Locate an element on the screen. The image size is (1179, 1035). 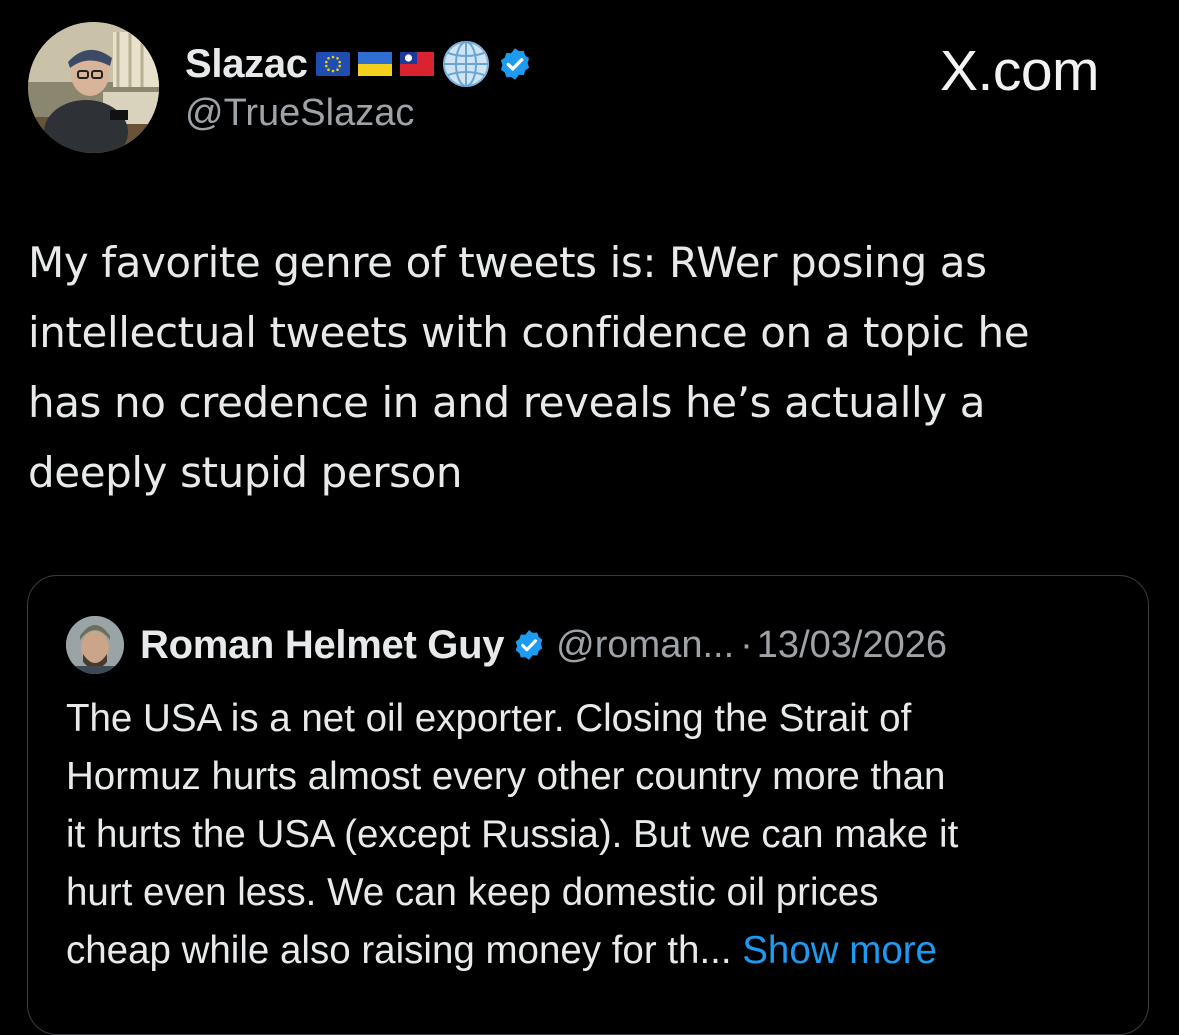
quoted-tweet-header: Roman Helmet Guy @roman... · 13/03/2026 is located at coordinates (506, 645).